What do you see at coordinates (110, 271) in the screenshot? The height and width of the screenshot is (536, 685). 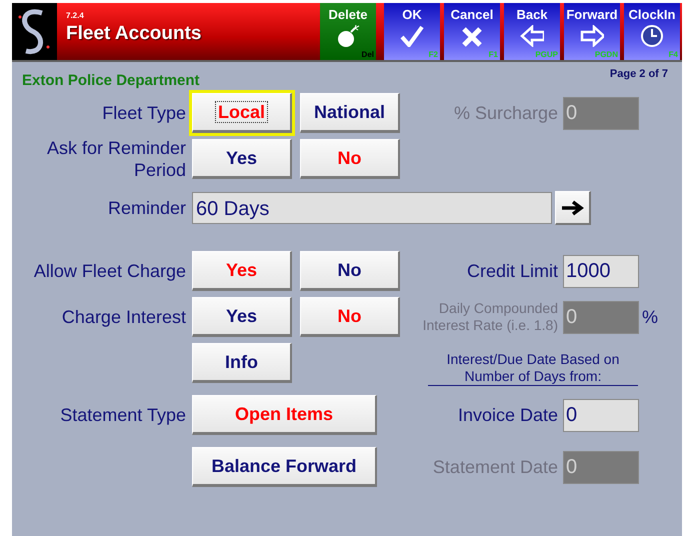 I see `field-label: Allow Fleet Charge` at bounding box center [110, 271].